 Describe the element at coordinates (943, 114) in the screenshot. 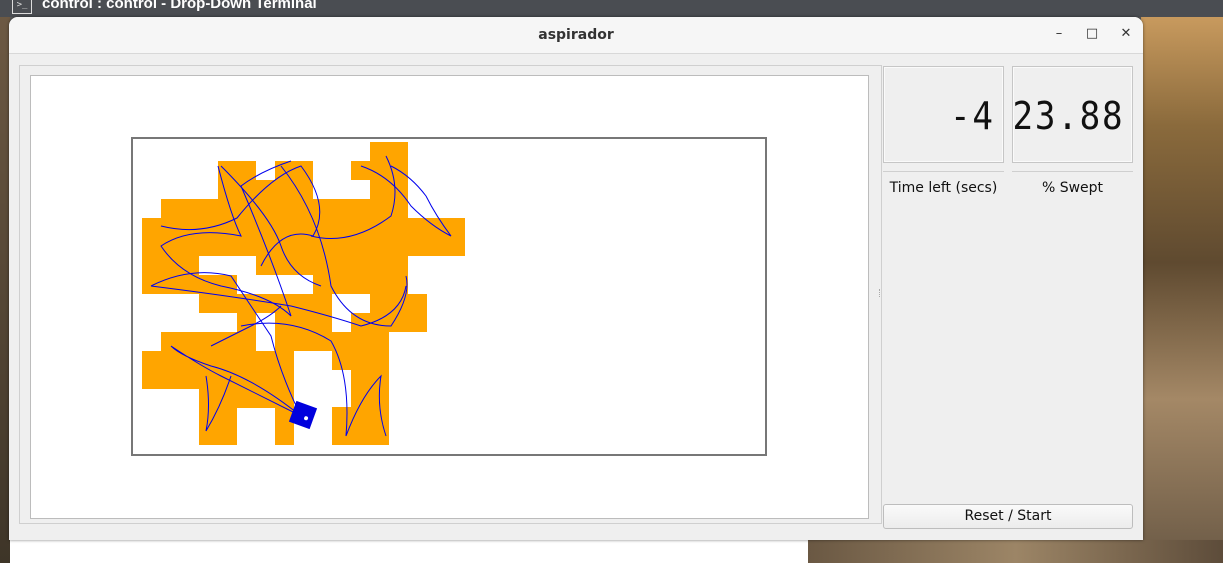

I see `time-left-display: -4` at that location.